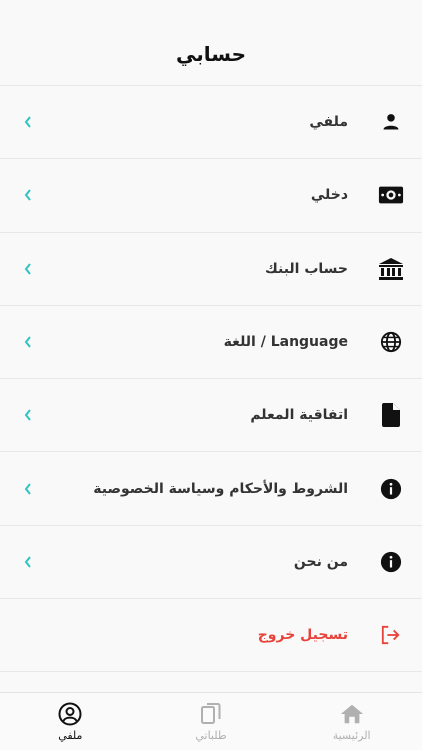 The height and width of the screenshot is (750, 422). I want to click on page-title: حسابي, so click(211, 53).